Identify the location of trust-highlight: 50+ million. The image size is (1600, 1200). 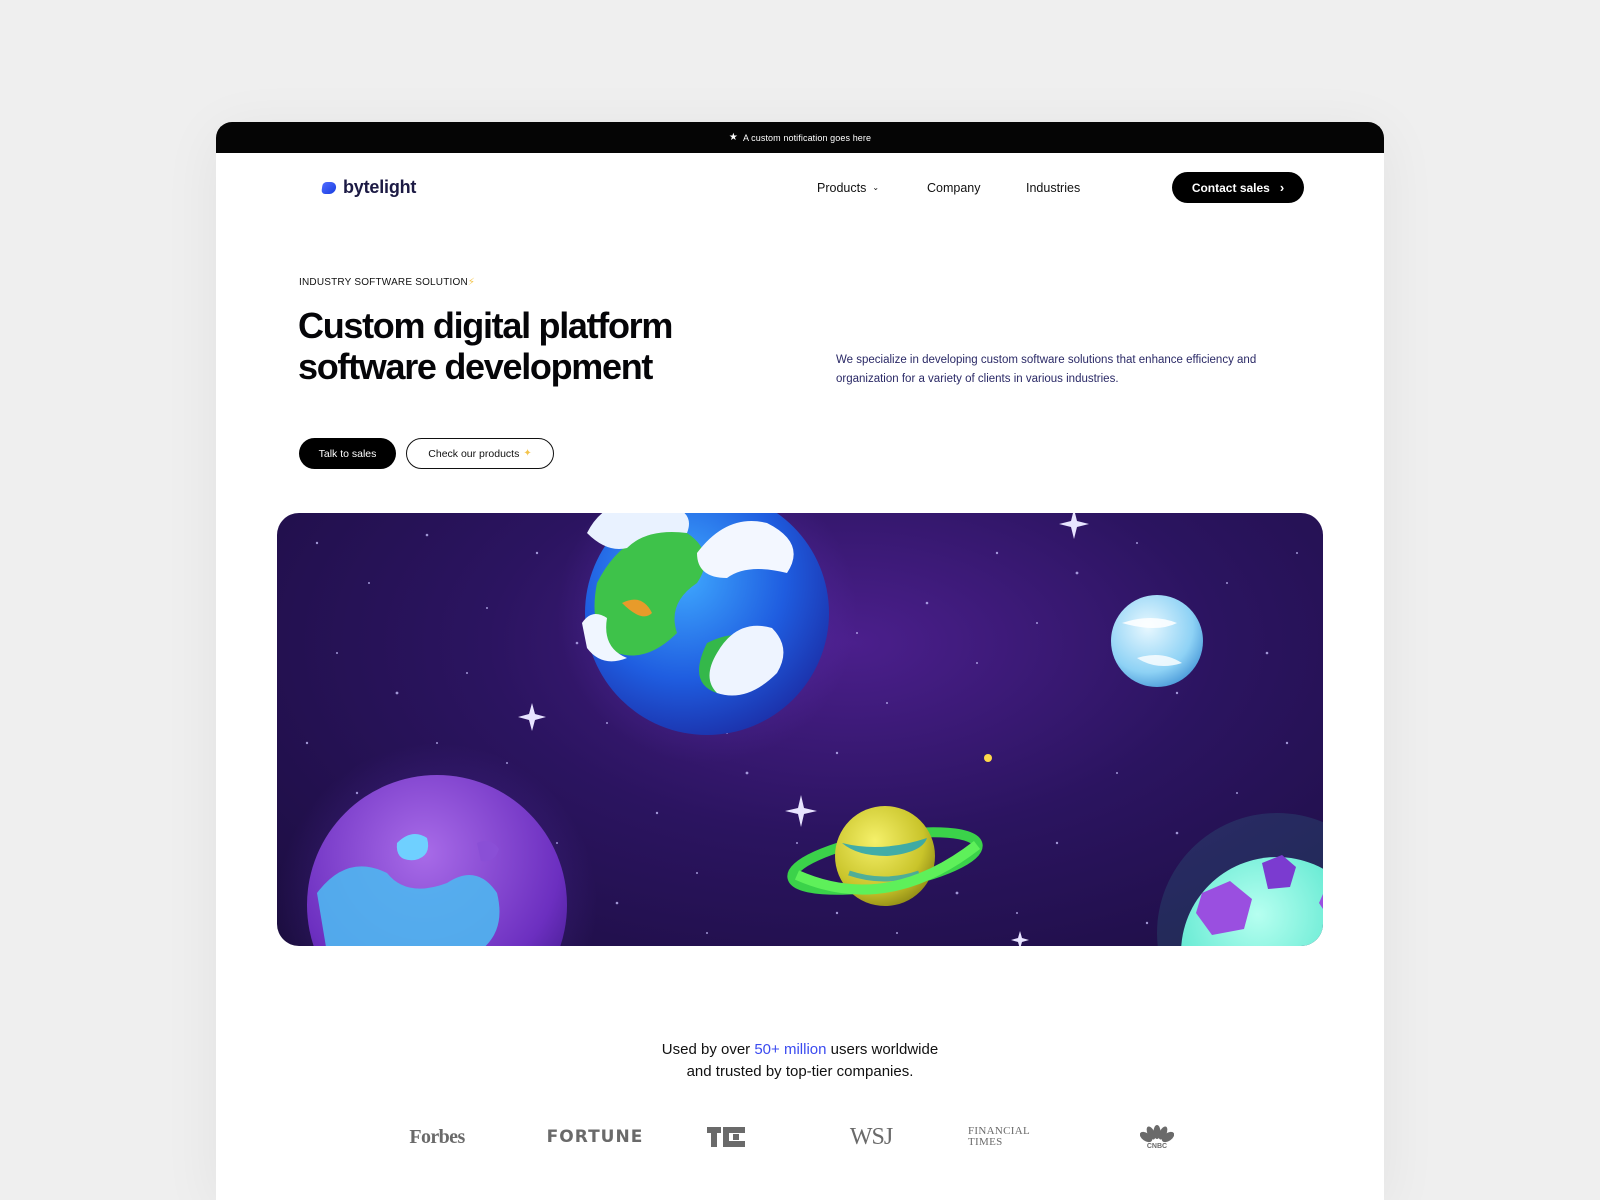
(790, 1049).